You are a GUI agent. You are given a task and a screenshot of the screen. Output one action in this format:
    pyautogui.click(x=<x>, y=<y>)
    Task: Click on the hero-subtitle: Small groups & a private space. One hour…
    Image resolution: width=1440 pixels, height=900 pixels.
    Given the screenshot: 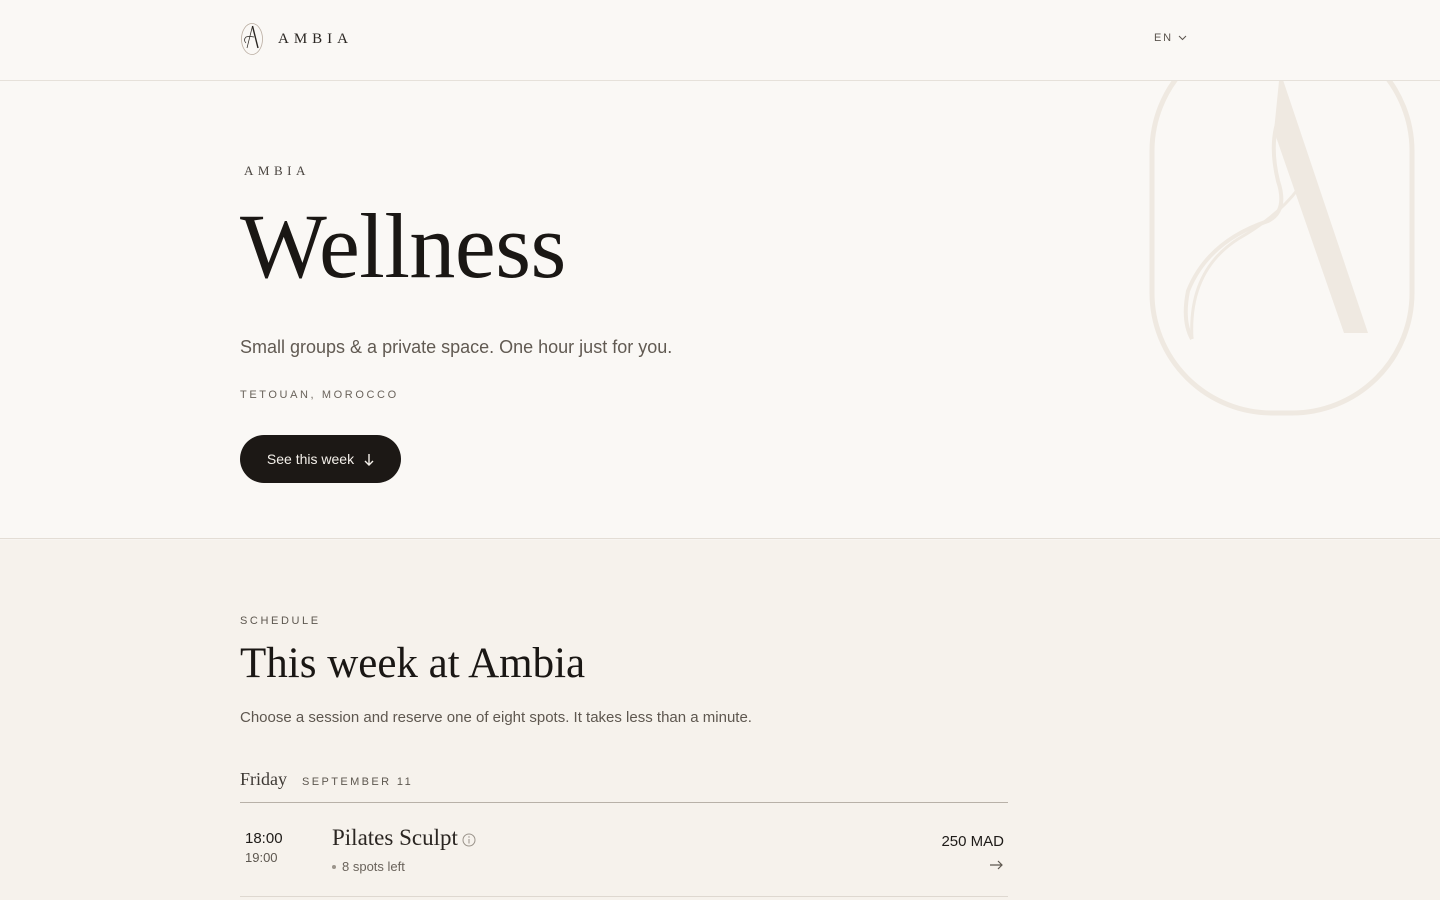 What is the action you would take?
    pyautogui.click(x=456, y=347)
    